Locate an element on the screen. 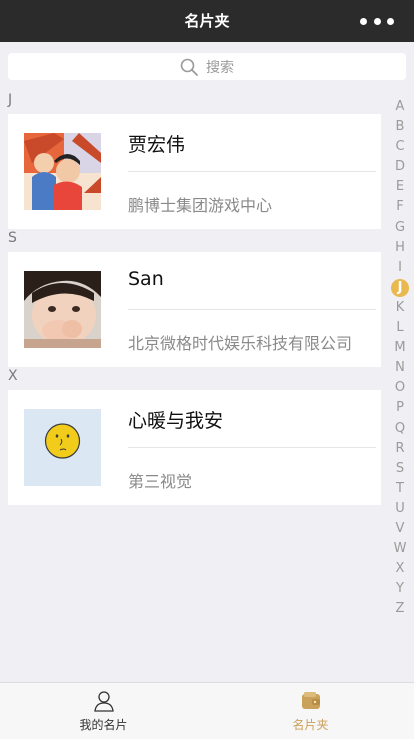 This screenshot has width=414, height=739. index-letter-e: E is located at coordinates (400, 187).